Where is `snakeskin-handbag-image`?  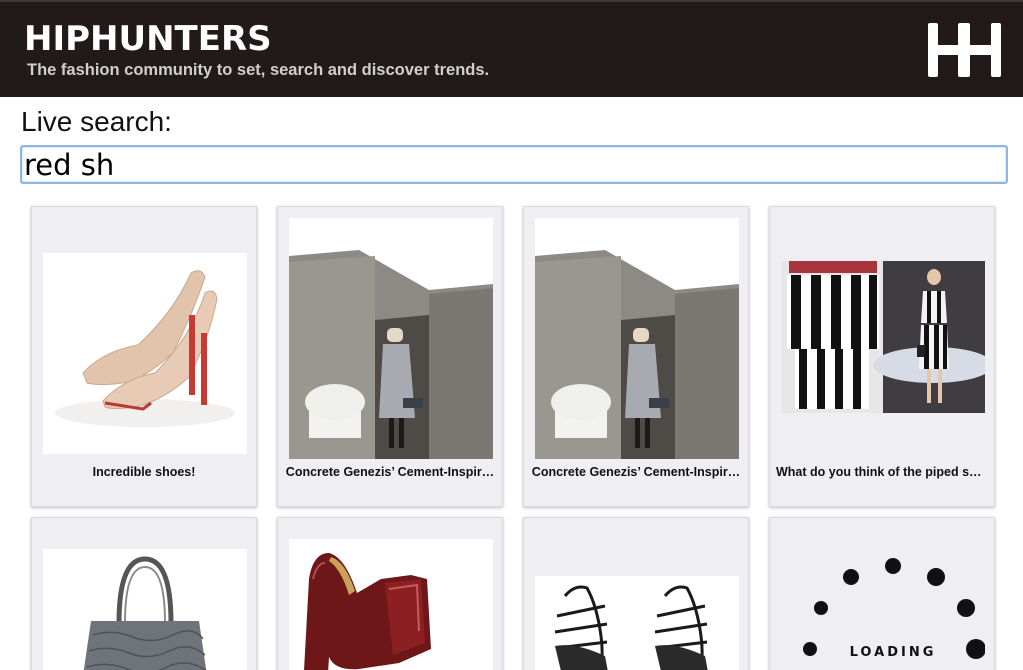
snakeskin-handbag-image is located at coordinates (145, 609).